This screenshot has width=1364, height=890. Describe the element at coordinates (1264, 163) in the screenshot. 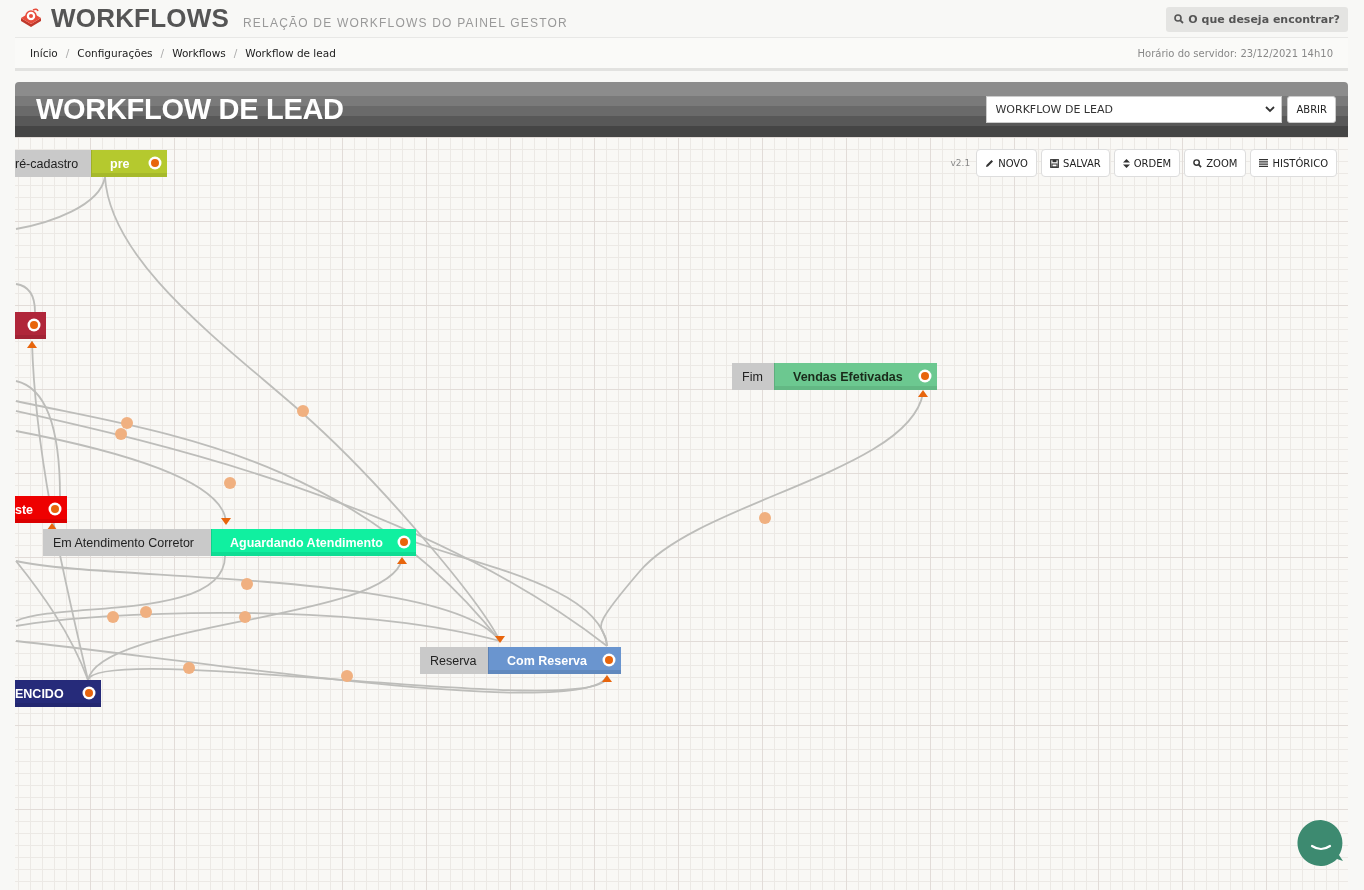

I see `list-icon` at that location.